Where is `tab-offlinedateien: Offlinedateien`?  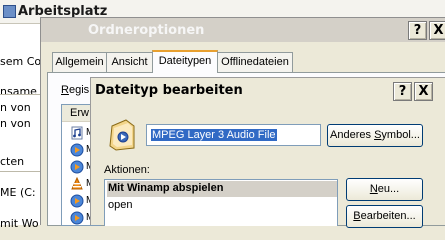 tab-offlinedateien: Offlinedateien is located at coordinates (255, 62).